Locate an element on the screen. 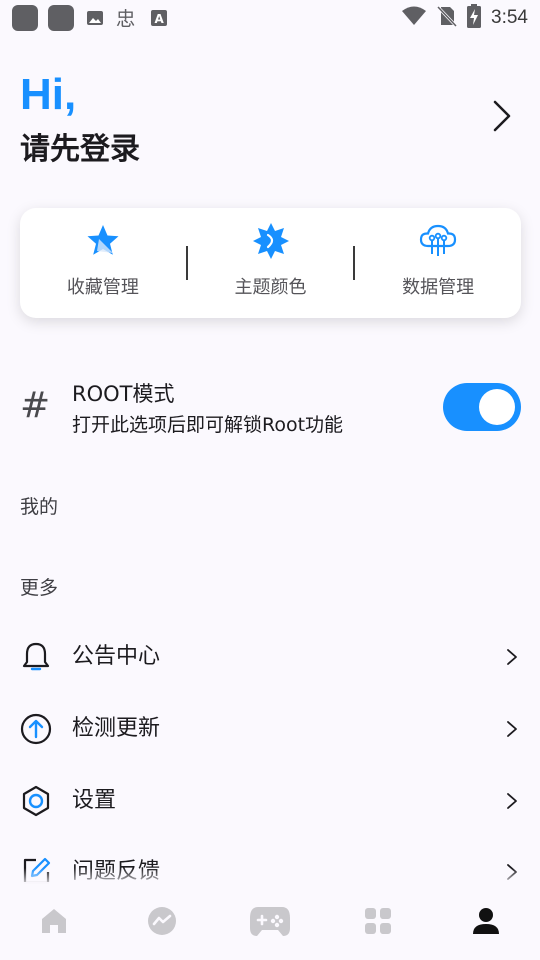  menu-label: 检测更新 is located at coordinates (116, 728).